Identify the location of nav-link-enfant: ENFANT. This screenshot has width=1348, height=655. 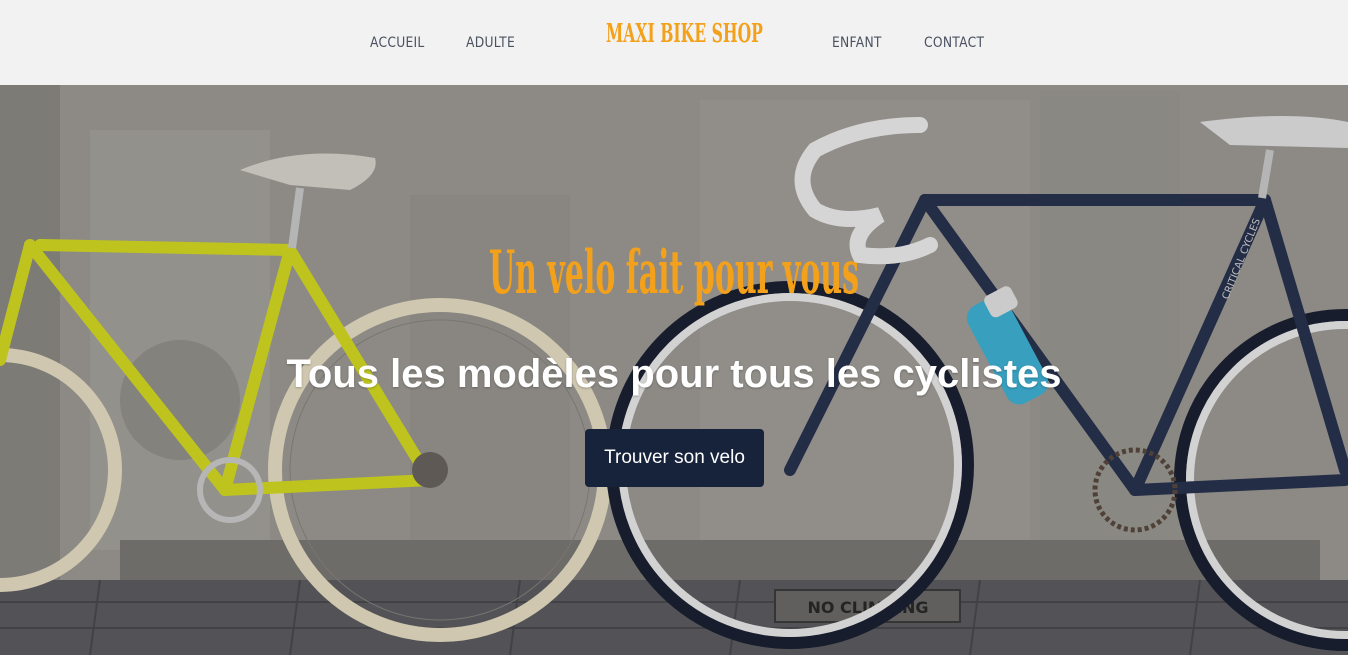
(857, 43).